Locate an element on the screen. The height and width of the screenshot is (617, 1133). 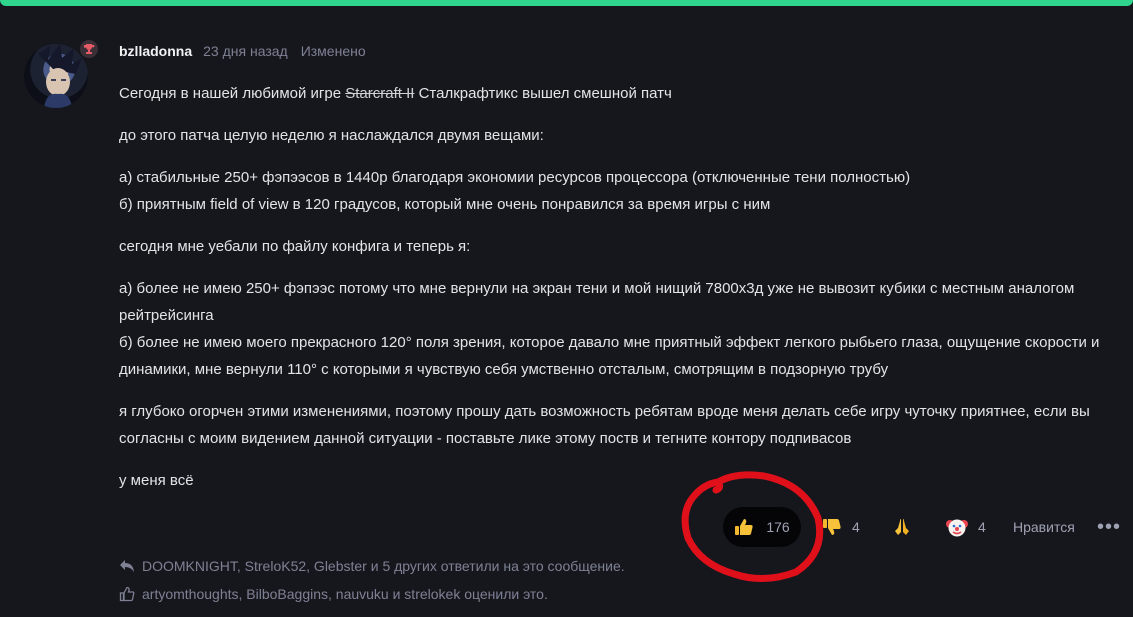
trophy-icon is located at coordinates (89, 49).